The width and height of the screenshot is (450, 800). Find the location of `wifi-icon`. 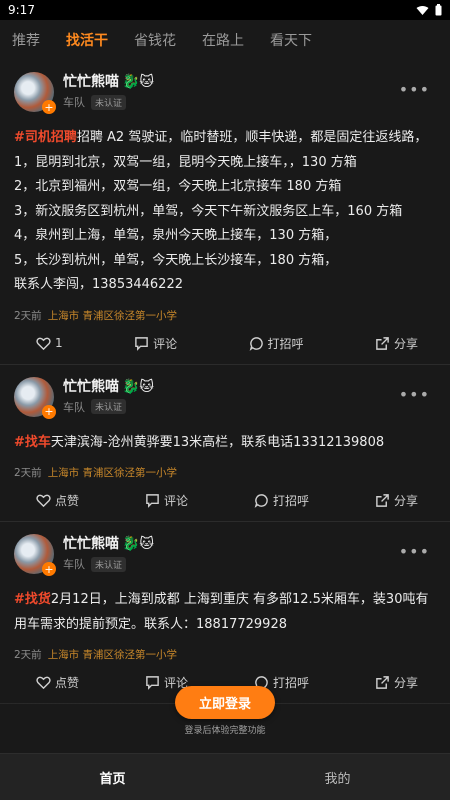

wifi-icon is located at coordinates (422, 10).